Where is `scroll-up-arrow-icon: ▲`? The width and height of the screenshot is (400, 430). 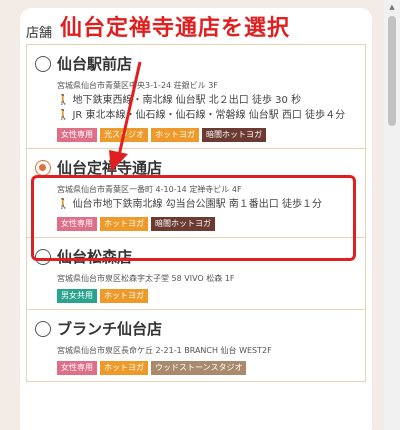 scroll-up-arrow-icon: ▲ is located at coordinates (392, 7).